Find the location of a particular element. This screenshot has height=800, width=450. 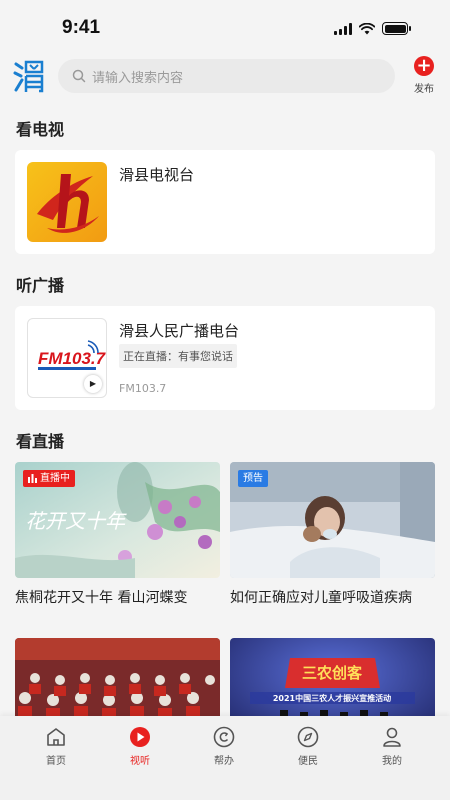

battery-icon is located at coordinates (396, 28).